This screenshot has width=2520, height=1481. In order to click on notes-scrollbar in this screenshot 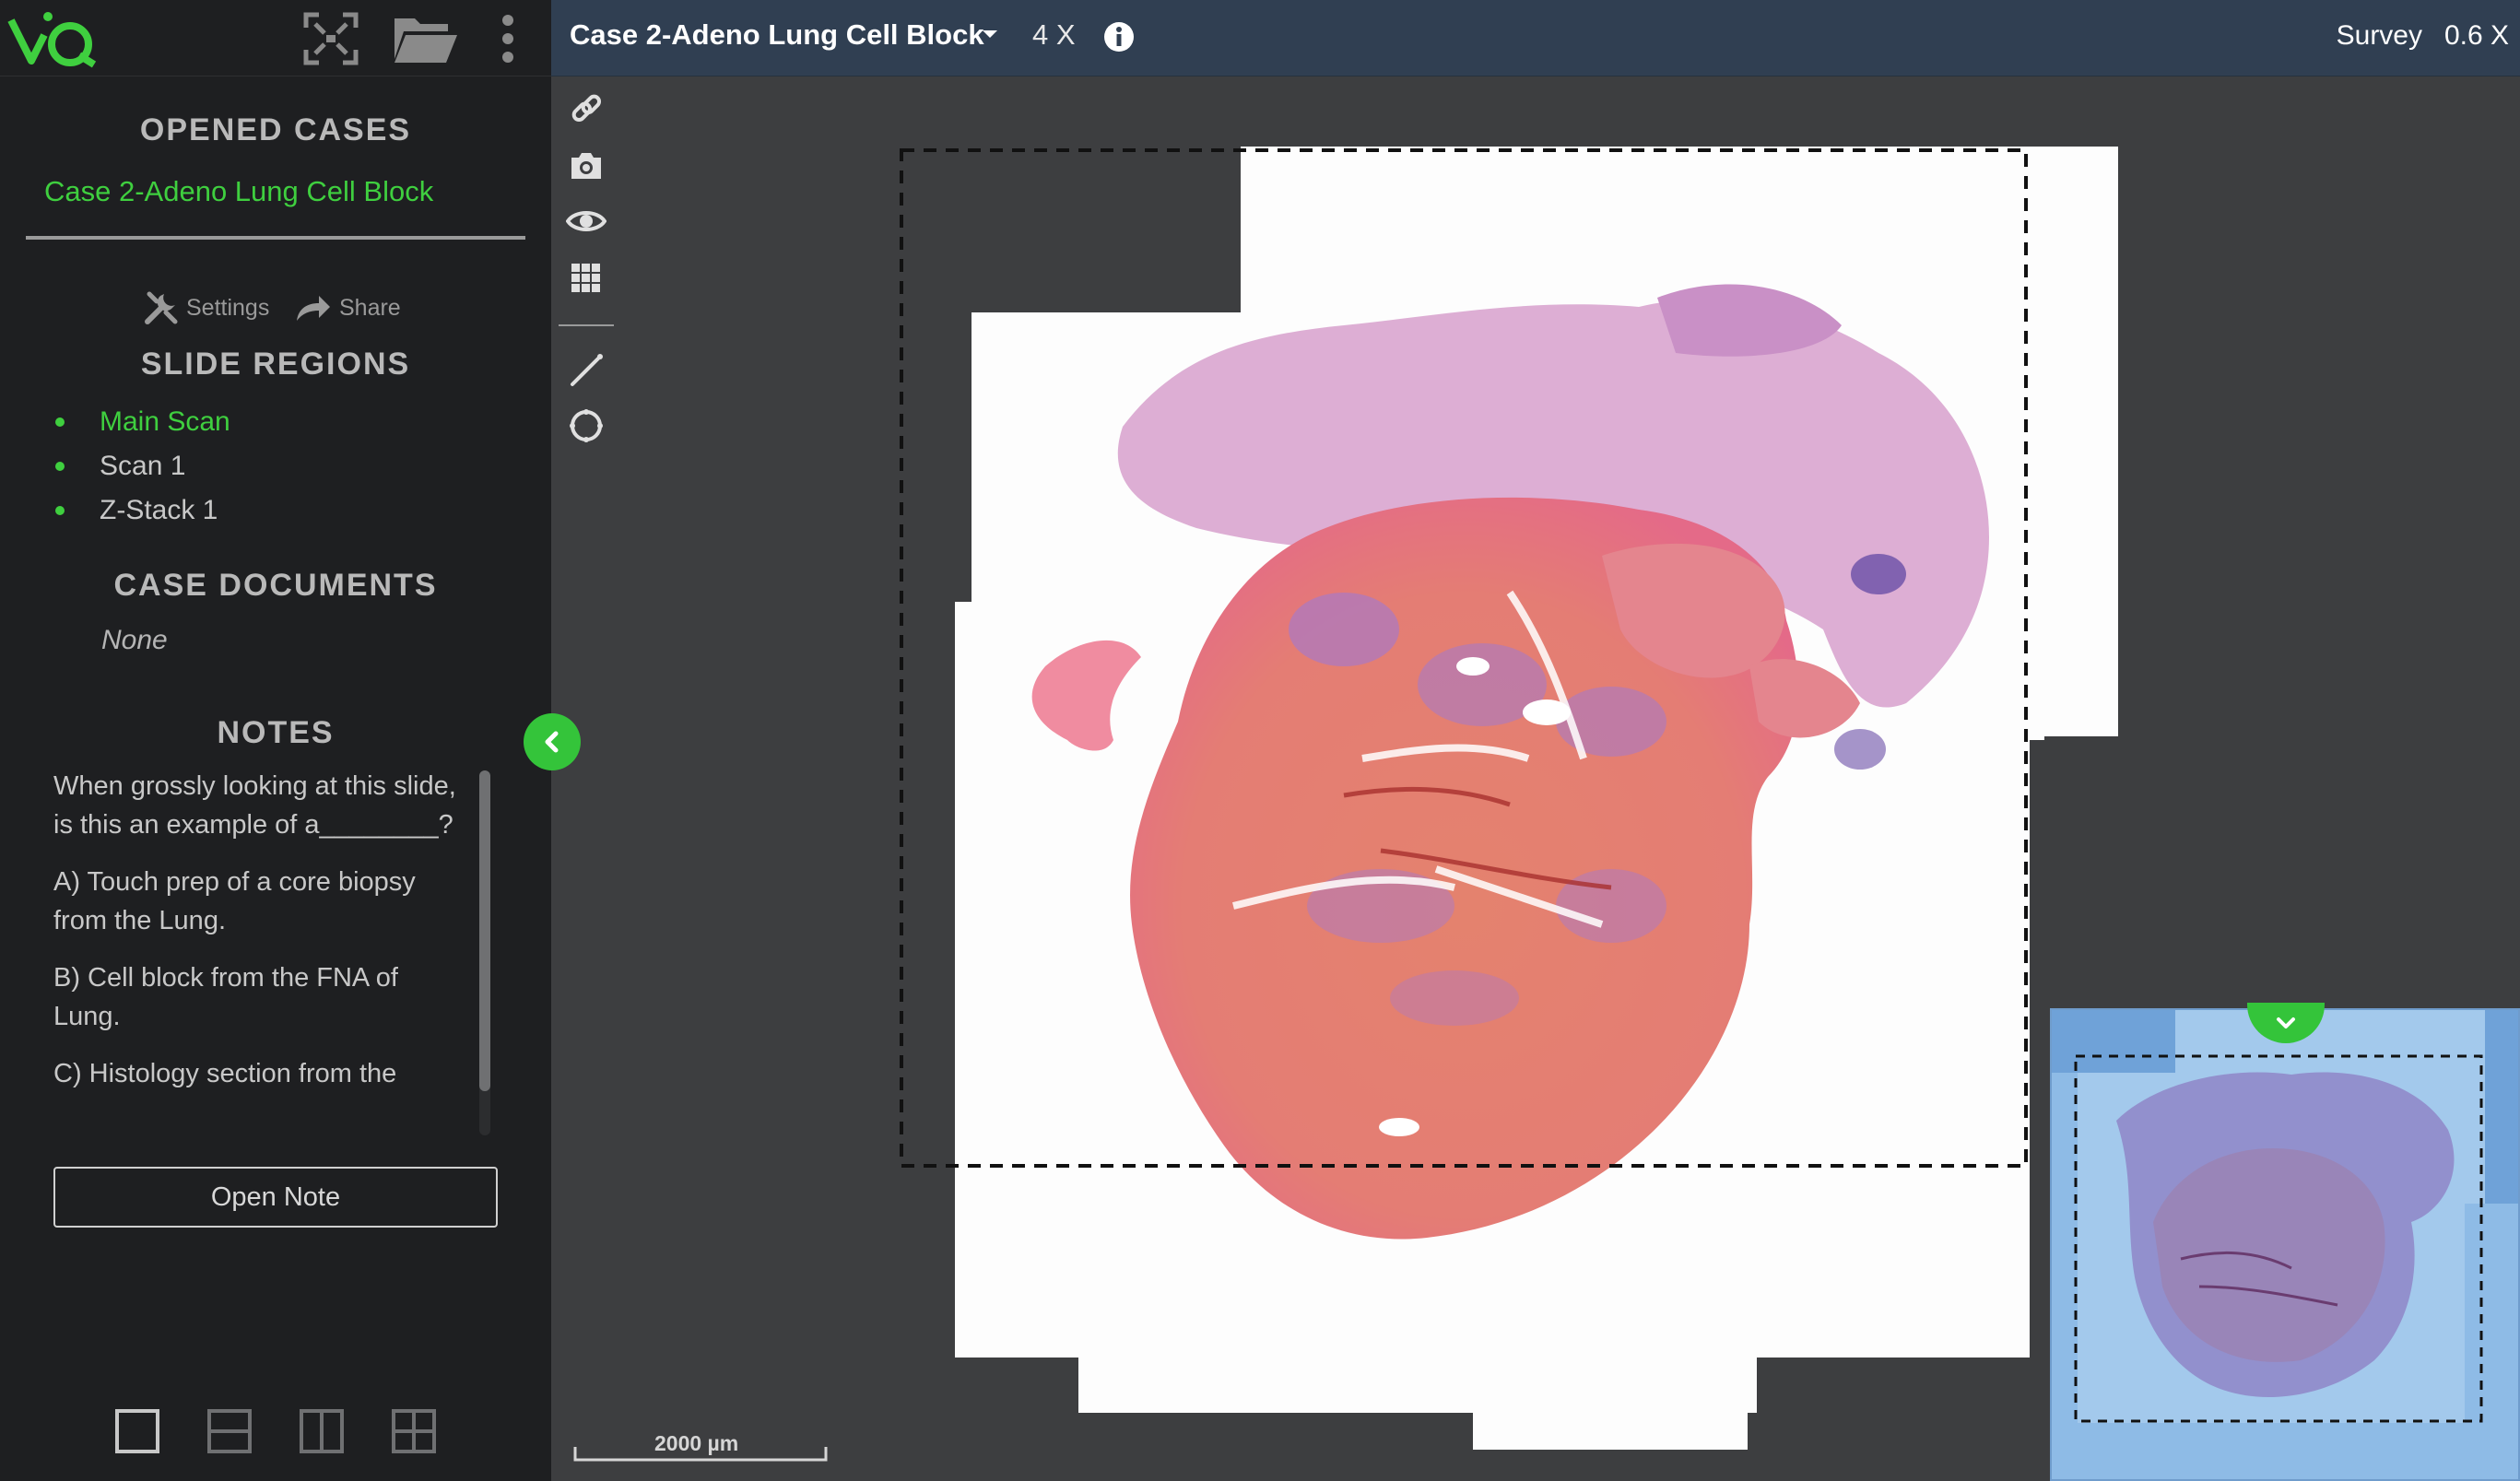, I will do `click(484, 953)`.